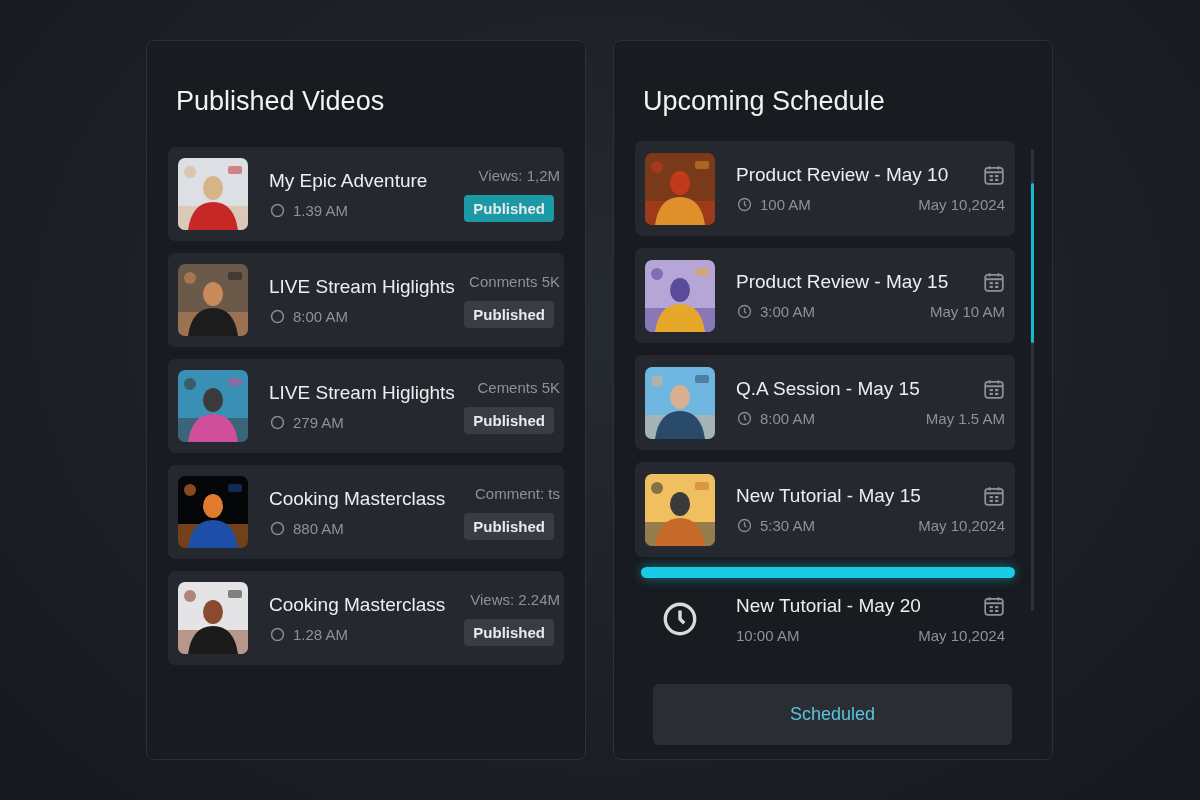 This screenshot has height=800, width=1200. Describe the element at coordinates (828, 496) in the screenshot. I see `schedule-title: New Tutorial - May 15` at that location.